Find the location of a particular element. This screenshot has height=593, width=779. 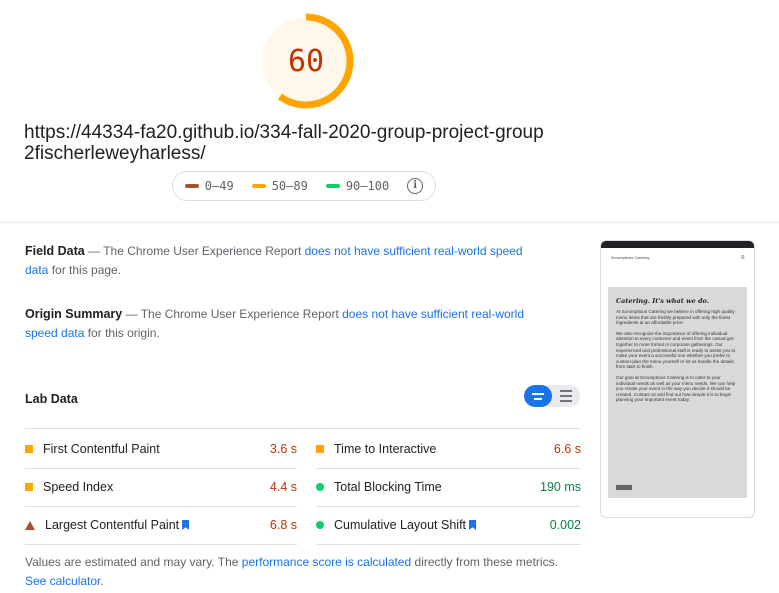

metric-value: 0.002 is located at coordinates (565, 525).